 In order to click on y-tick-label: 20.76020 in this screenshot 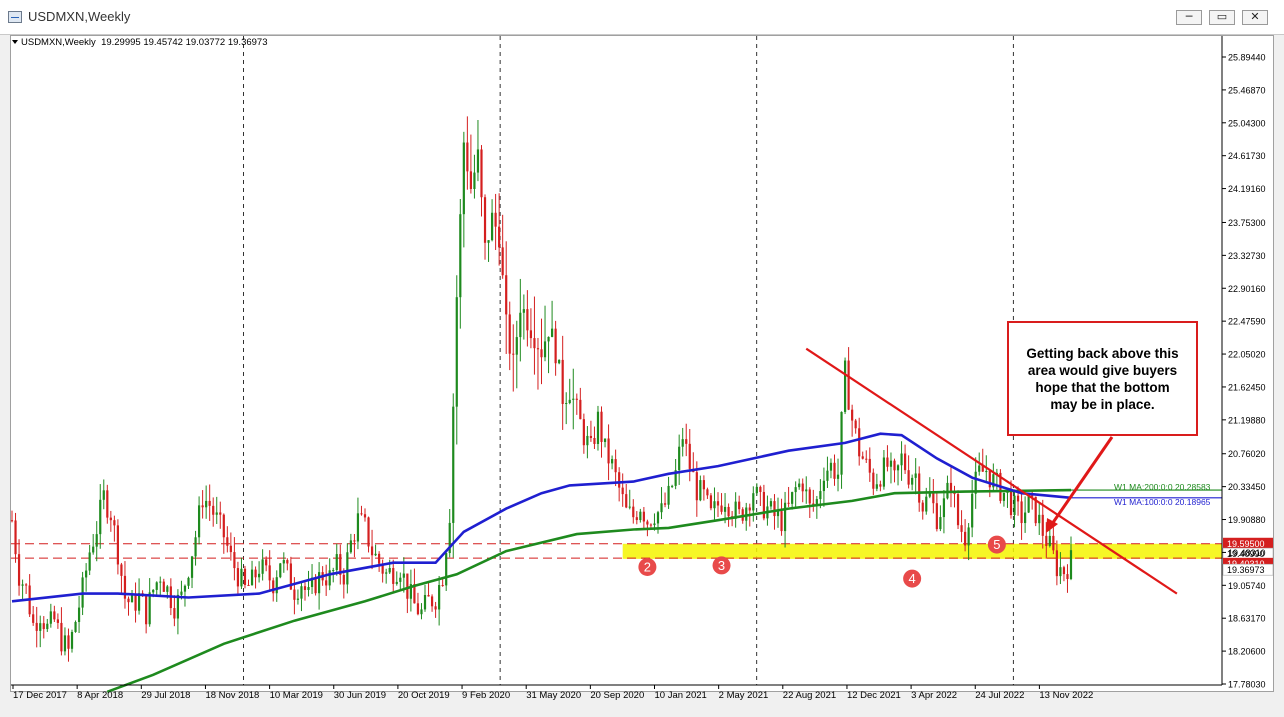, I will do `click(1247, 454)`.